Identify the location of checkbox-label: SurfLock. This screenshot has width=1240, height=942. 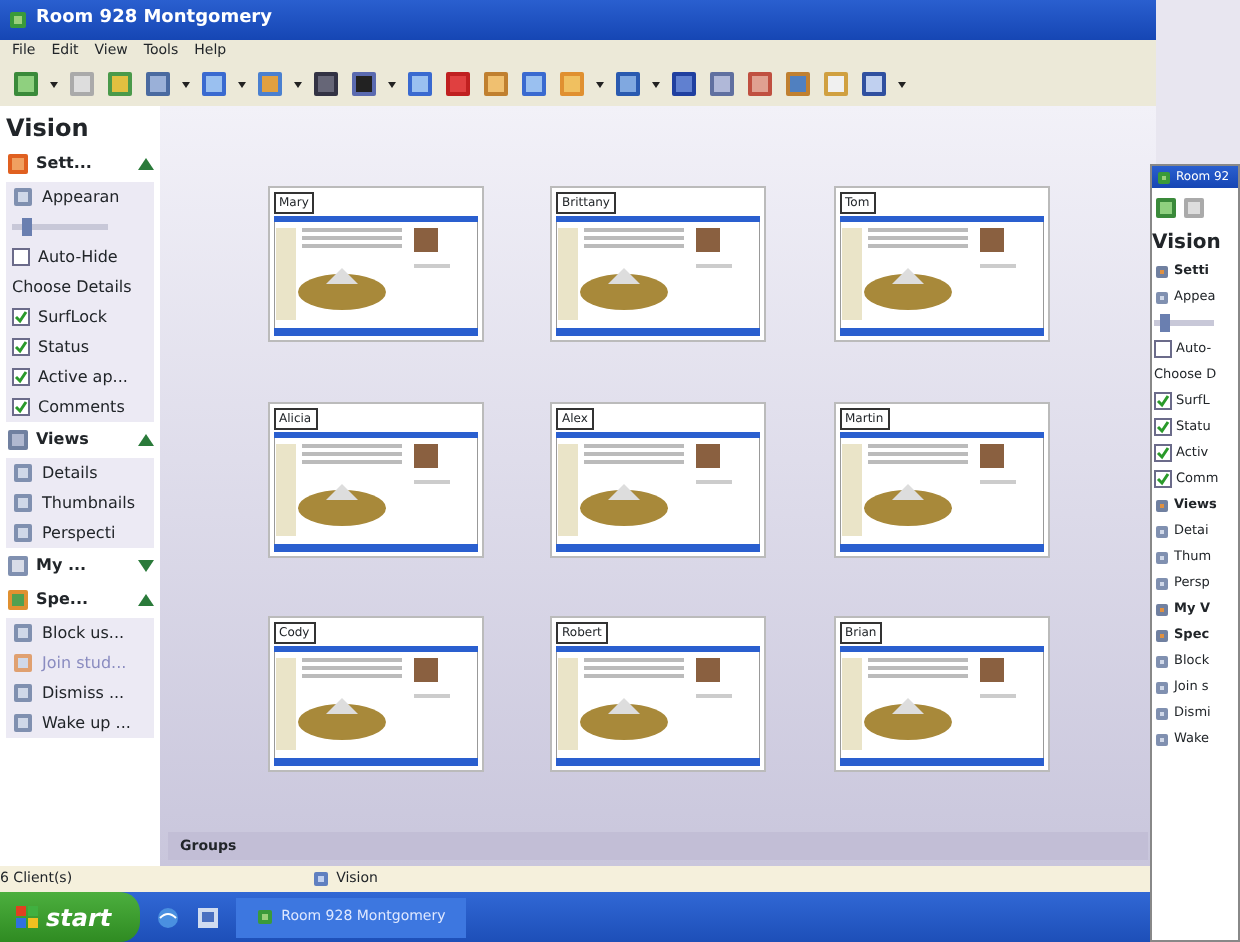
(72, 317).